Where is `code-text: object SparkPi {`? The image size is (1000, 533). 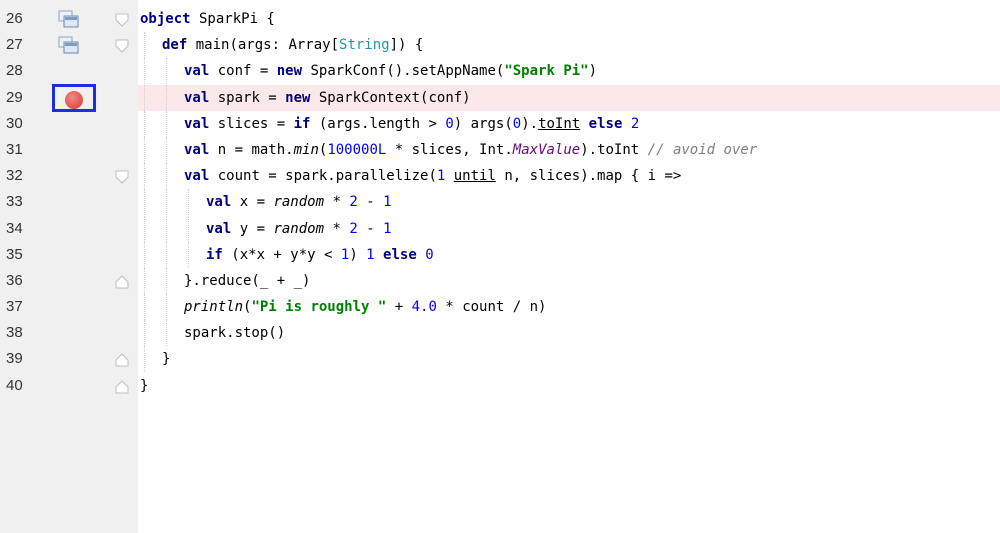
code-text: object SparkPi { is located at coordinates (207, 19).